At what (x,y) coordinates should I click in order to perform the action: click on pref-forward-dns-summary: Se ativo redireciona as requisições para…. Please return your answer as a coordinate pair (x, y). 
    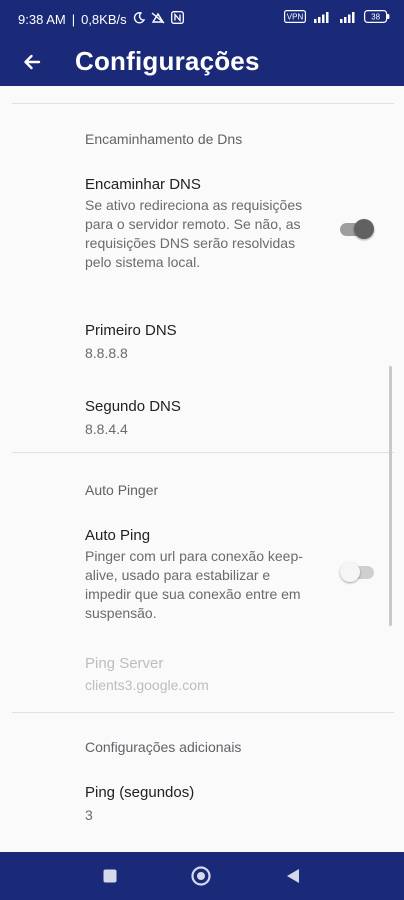
    Looking at the image, I should click on (194, 233).